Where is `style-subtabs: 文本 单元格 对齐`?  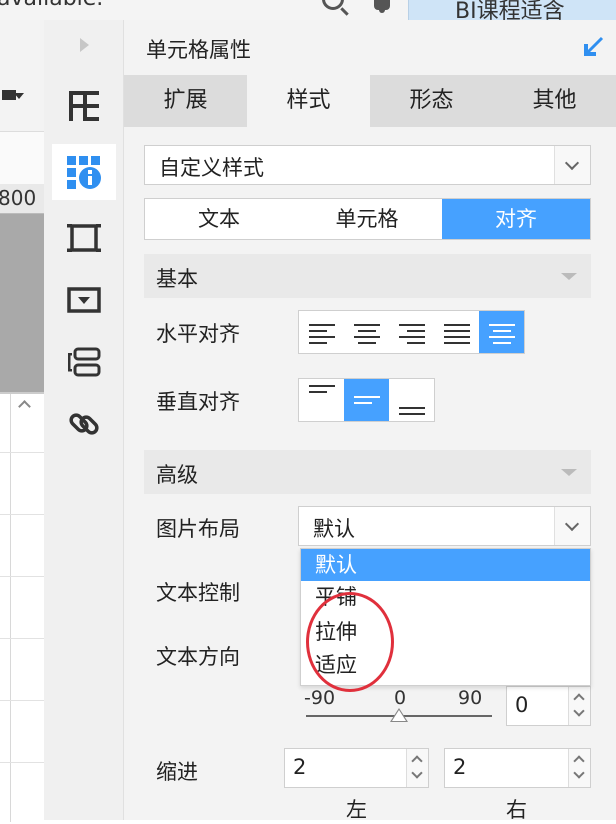 style-subtabs: 文本 单元格 对齐 is located at coordinates (367, 219).